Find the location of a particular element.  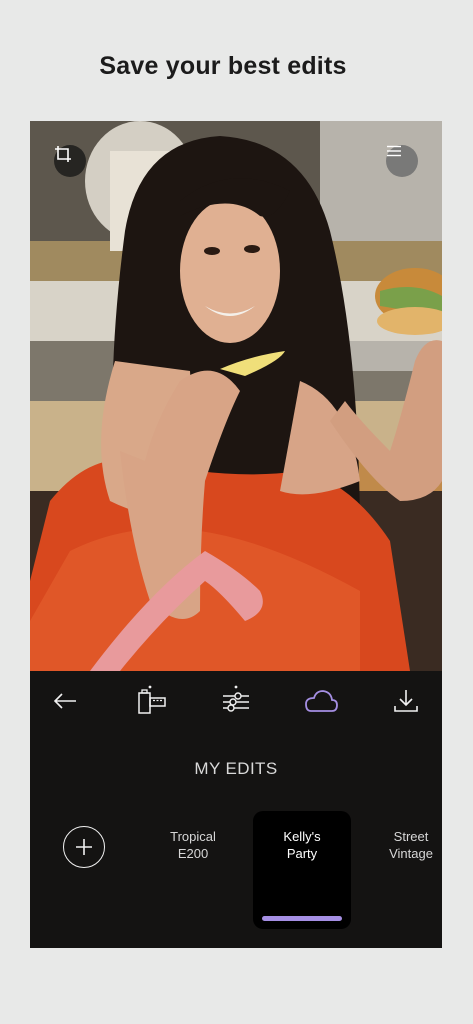

preset-name-line2: Party is located at coordinates (302, 853).